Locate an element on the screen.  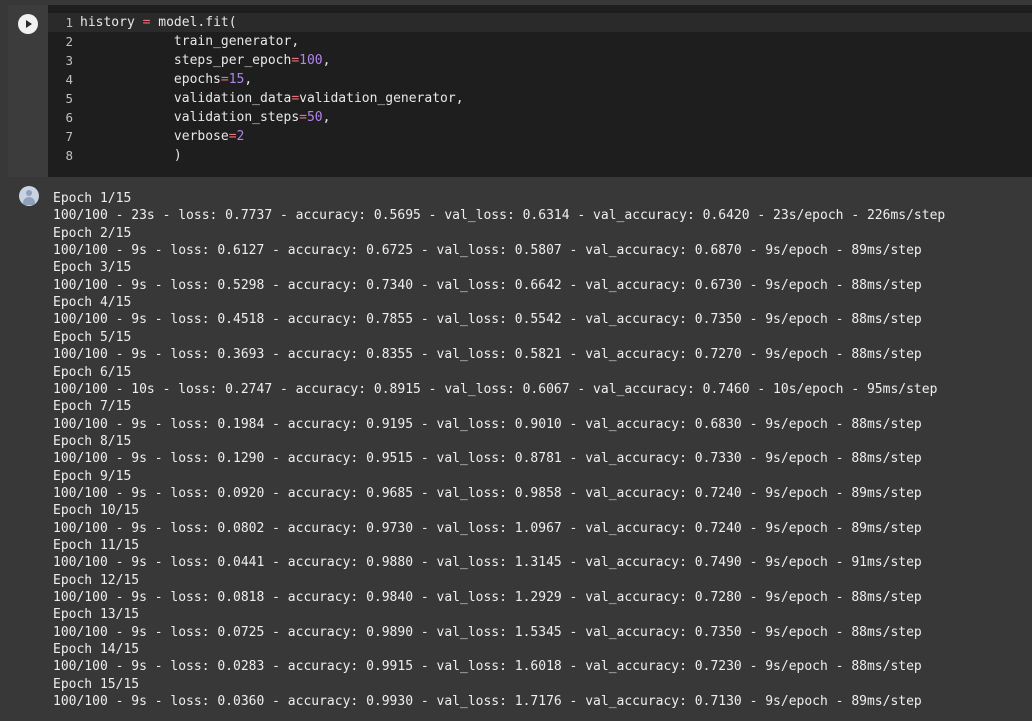
code-token: history is located at coordinates (111, 22).